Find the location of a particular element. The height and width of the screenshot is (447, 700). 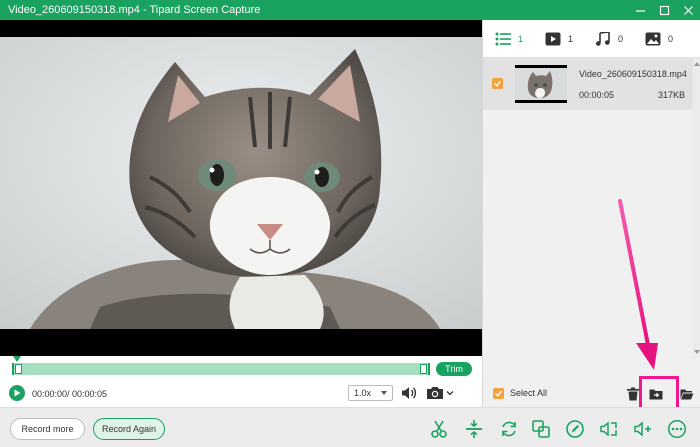

convert-tool-button is located at coordinates (509, 429).